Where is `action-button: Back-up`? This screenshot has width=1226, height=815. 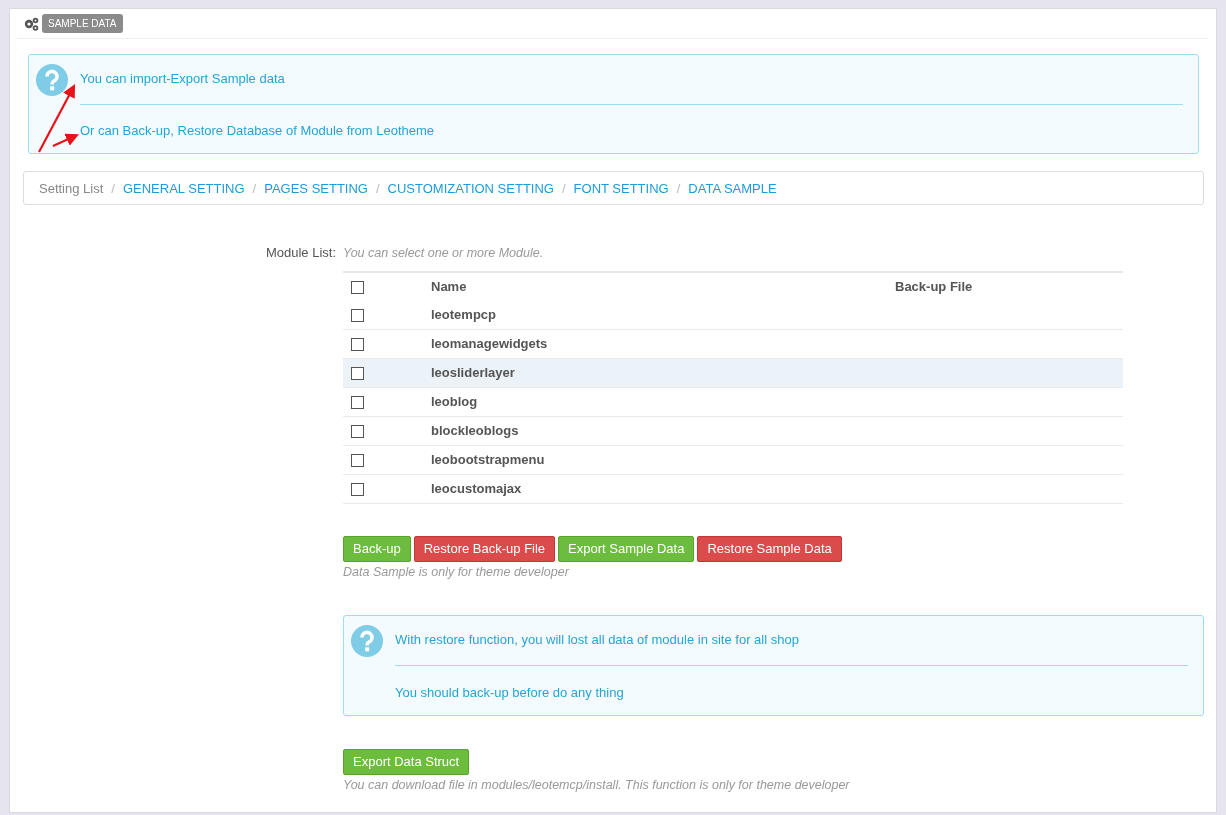
action-button: Back-up is located at coordinates (377, 549).